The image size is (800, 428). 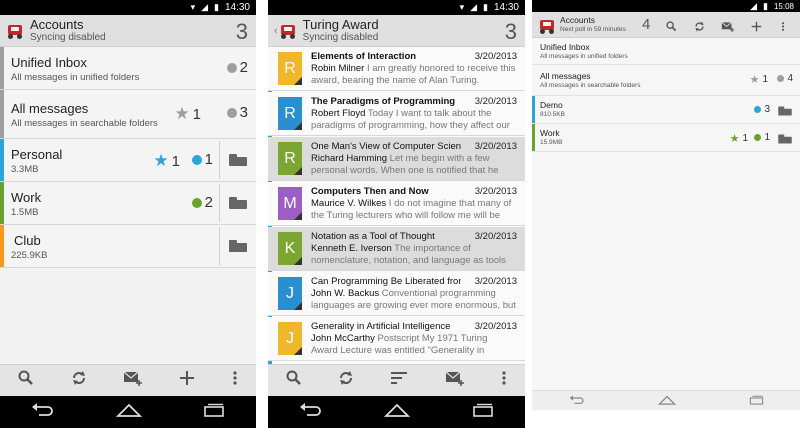 What do you see at coordinates (128, 203) in the screenshot?
I see `folder-row-work: Work 1.5MB 2` at bounding box center [128, 203].